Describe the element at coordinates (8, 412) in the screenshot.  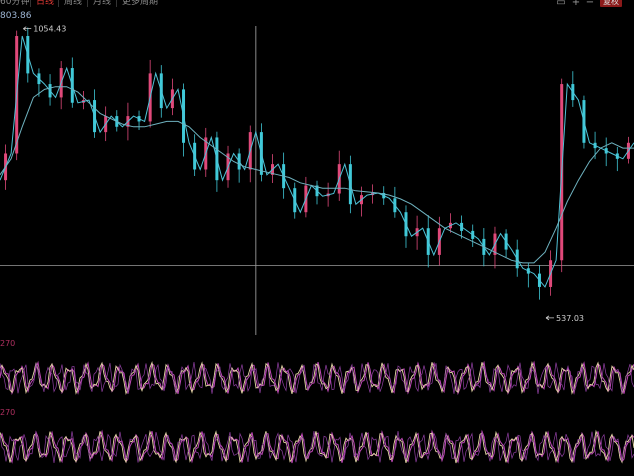
I see `indicator-label-2: 270` at that location.